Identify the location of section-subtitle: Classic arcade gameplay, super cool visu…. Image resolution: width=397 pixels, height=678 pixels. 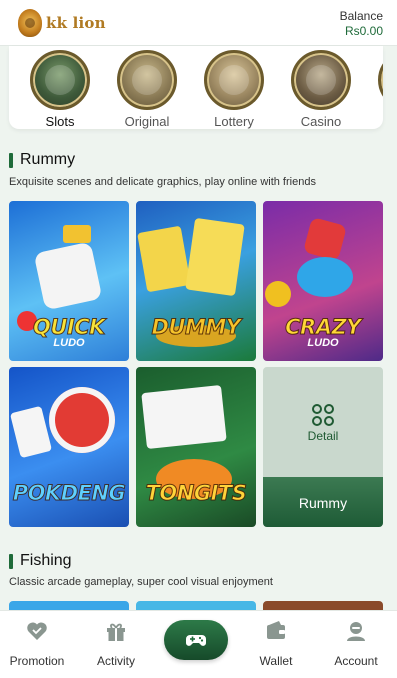
(141, 582).